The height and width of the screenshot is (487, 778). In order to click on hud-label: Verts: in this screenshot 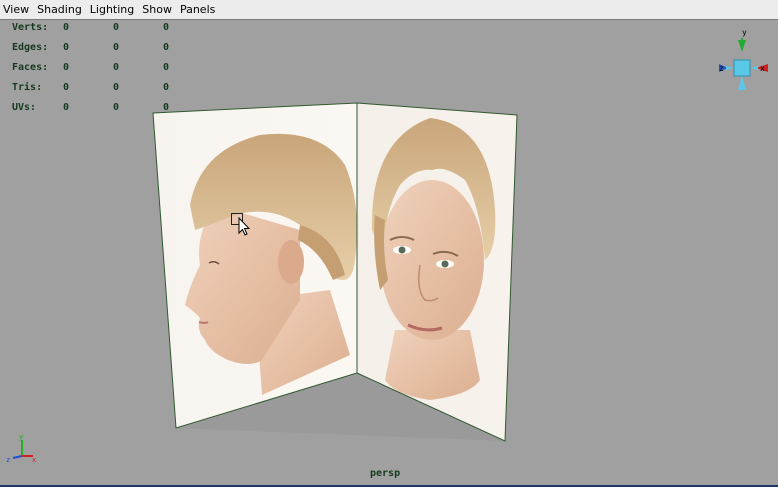, I will do `click(30, 27)`.